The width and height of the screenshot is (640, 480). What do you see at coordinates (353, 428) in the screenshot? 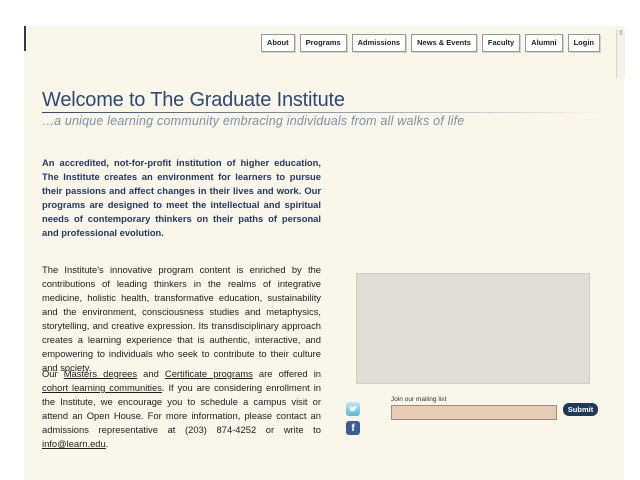
I see `facebook-icon: f` at bounding box center [353, 428].